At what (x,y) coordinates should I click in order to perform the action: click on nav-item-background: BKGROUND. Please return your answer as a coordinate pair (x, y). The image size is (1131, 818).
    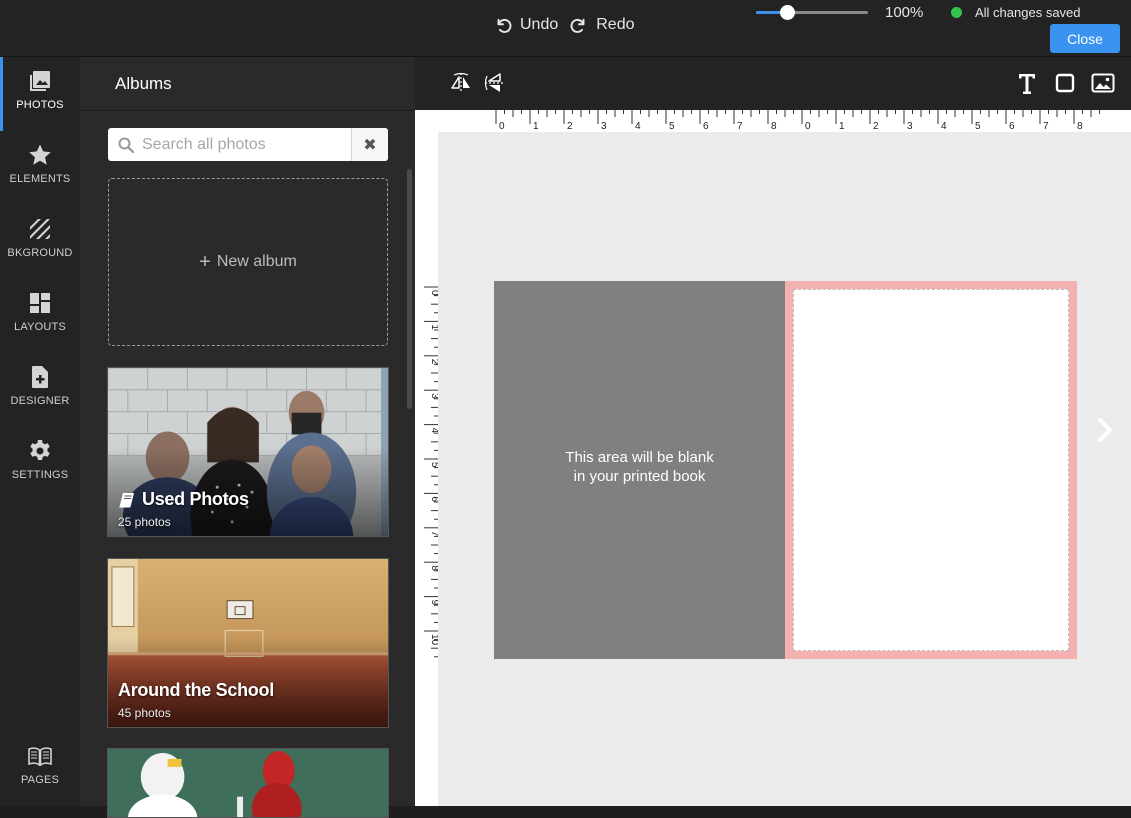
    Looking at the image, I should click on (40, 242).